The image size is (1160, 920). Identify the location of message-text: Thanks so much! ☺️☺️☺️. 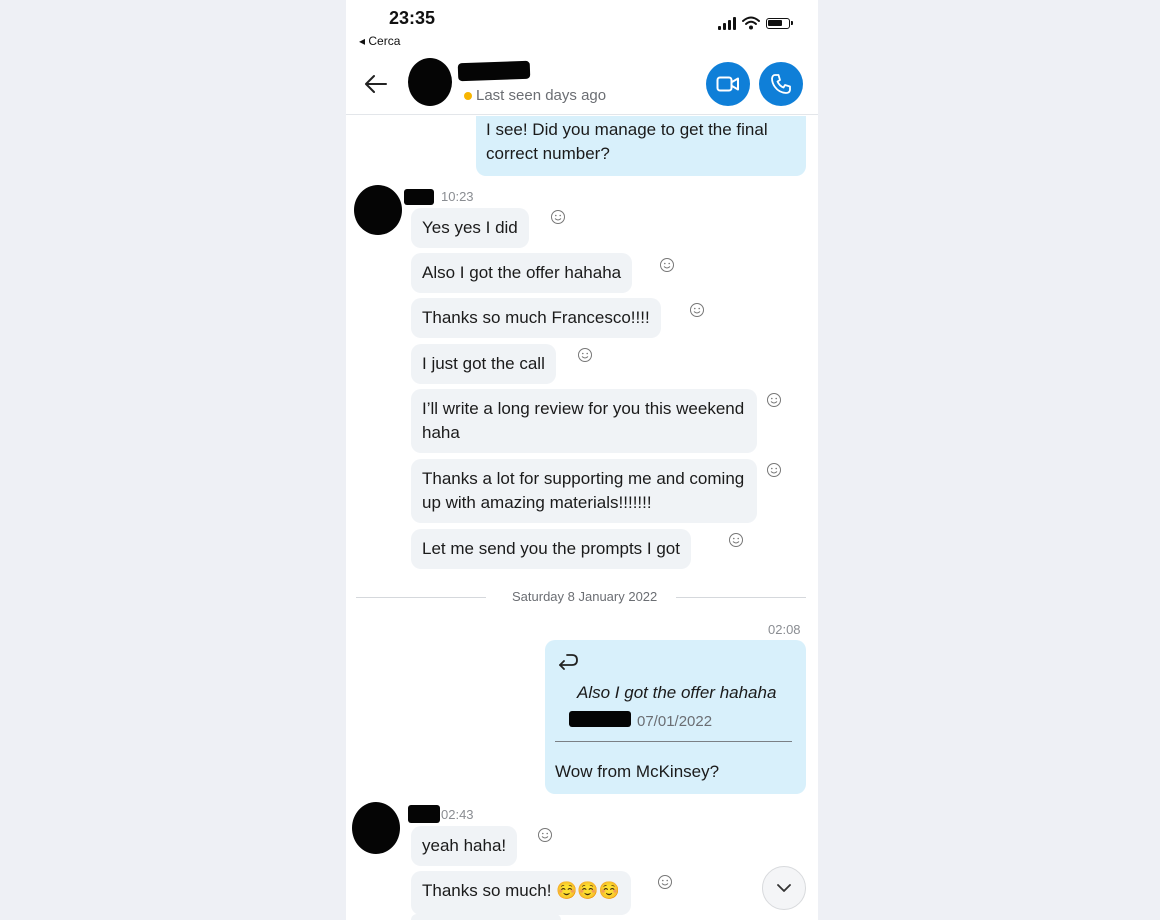
(521, 890).